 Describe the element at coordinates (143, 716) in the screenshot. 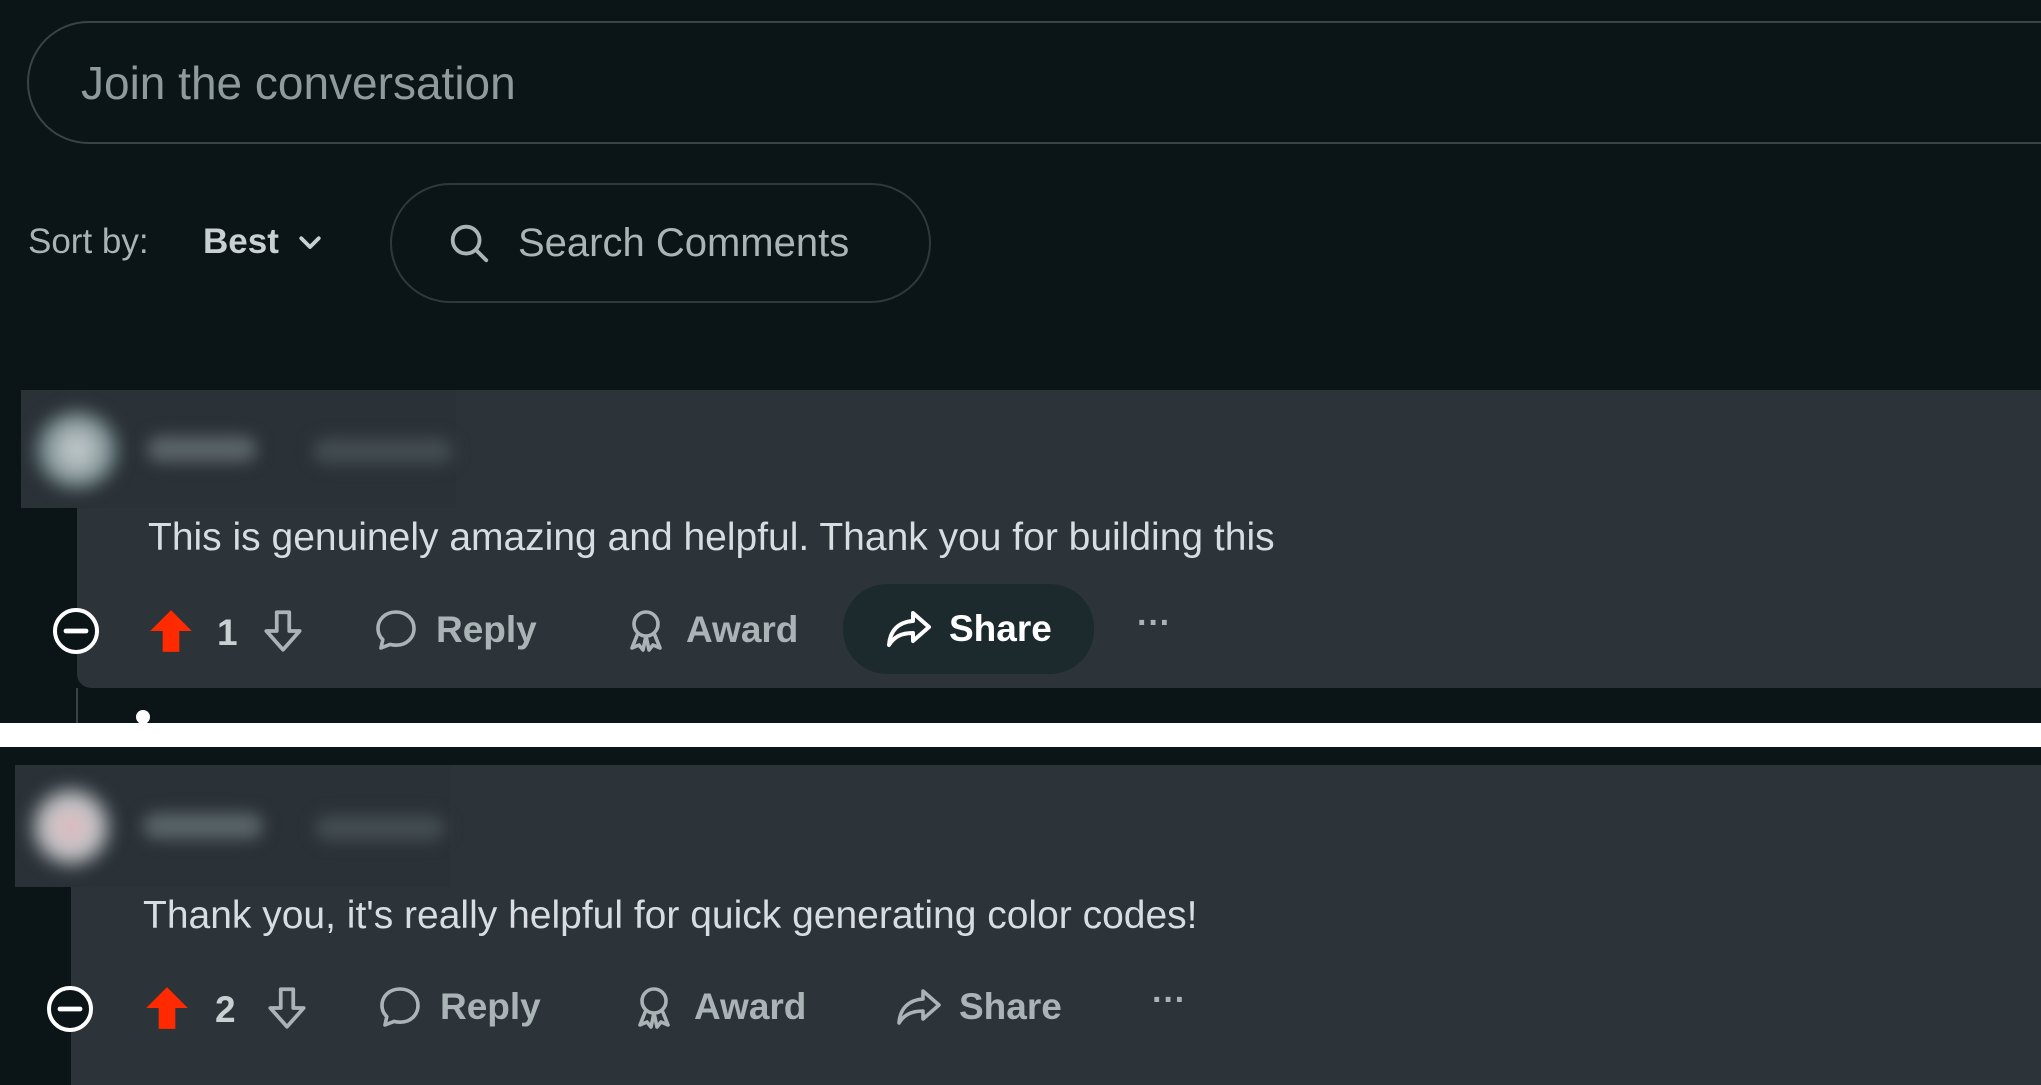

I see `nested-avatar-peek` at that location.